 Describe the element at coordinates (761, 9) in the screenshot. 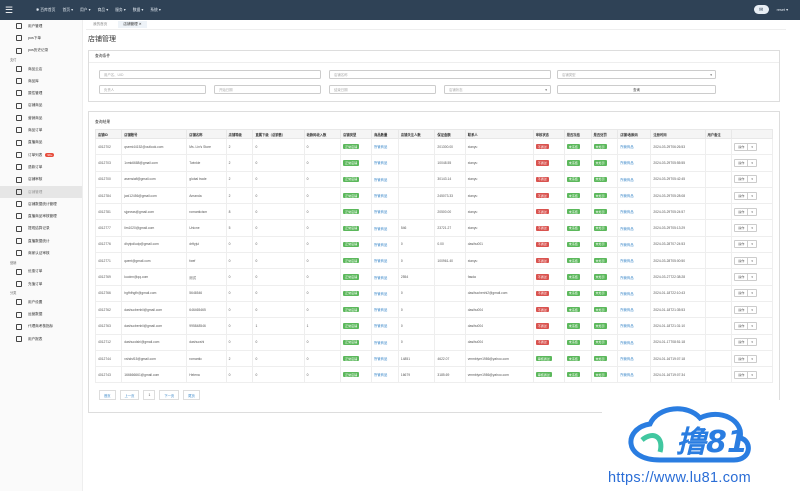

I see `chat-icon: ✉` at that location.